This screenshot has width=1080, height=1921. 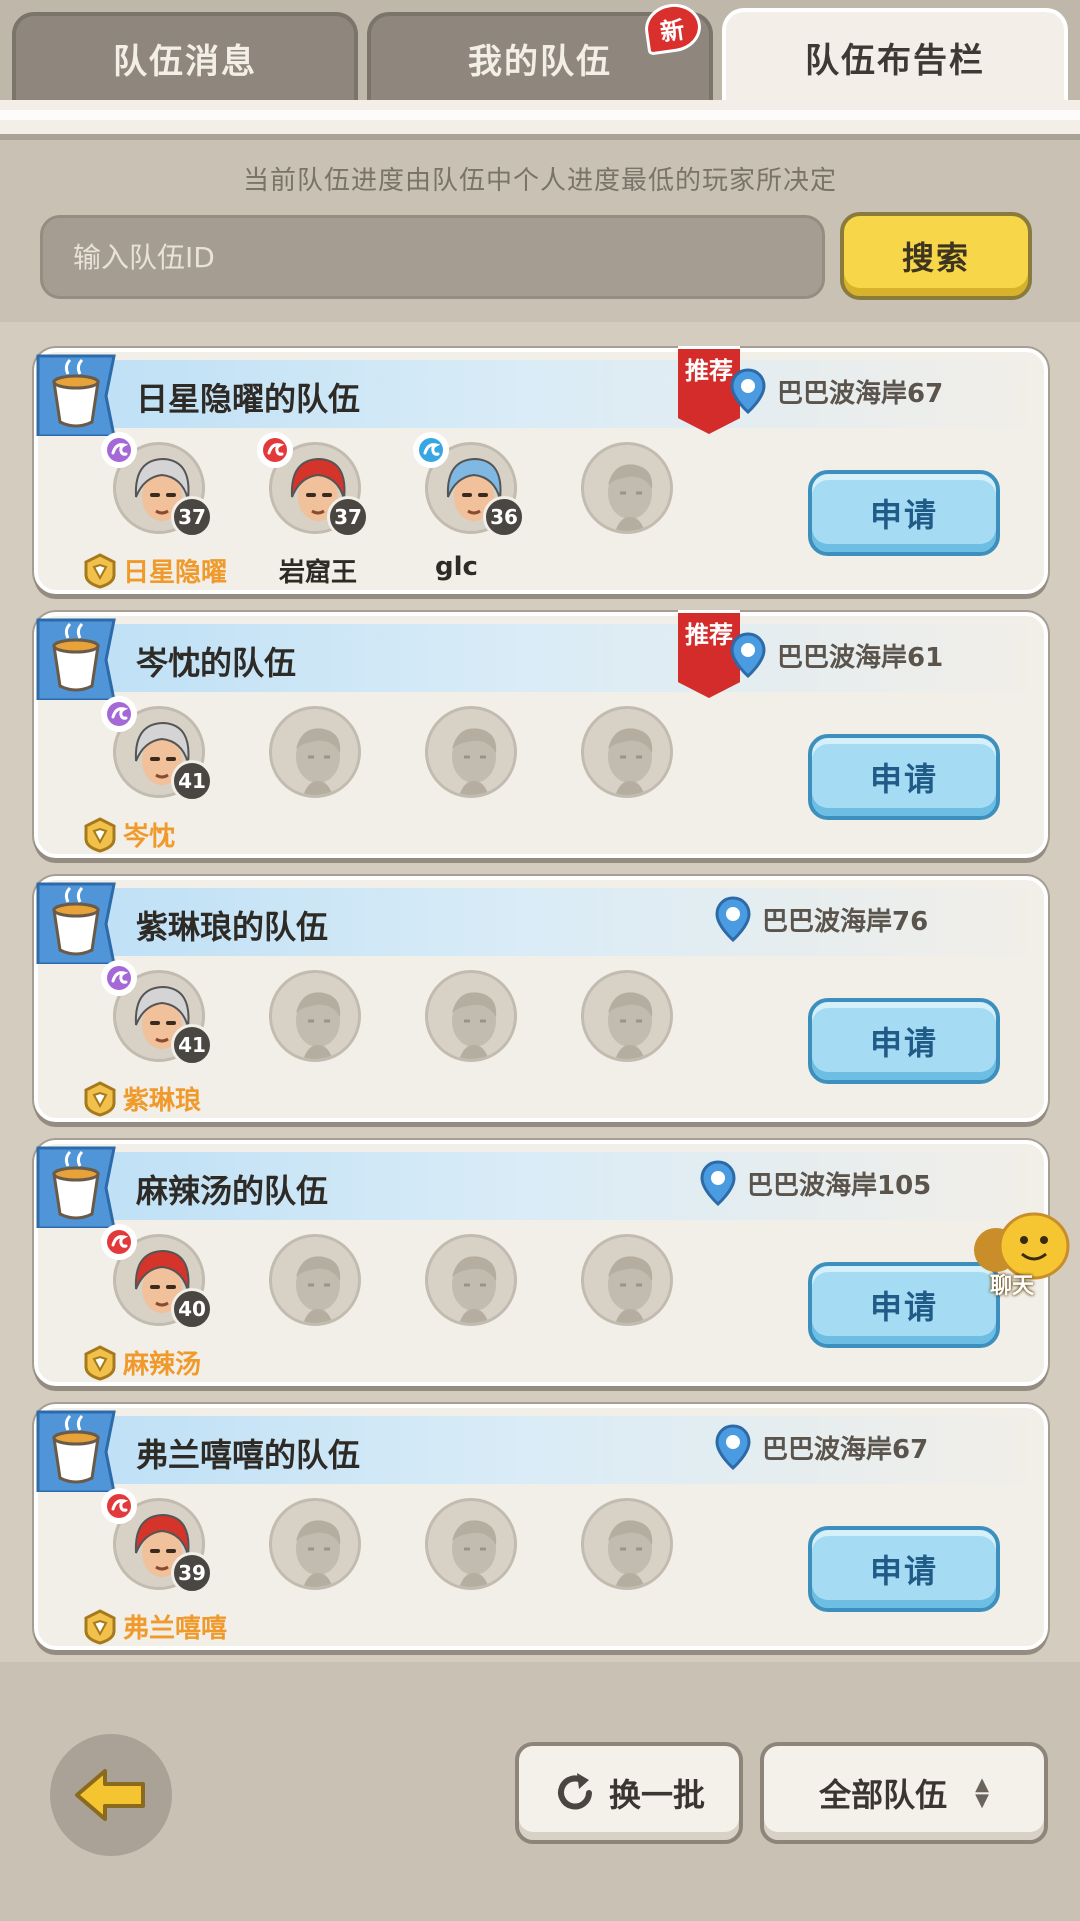 I want to click on progress-hint: 当前队伍进度由队伍中个人进度最低的玩家所决定, so click(x=539, y=181).